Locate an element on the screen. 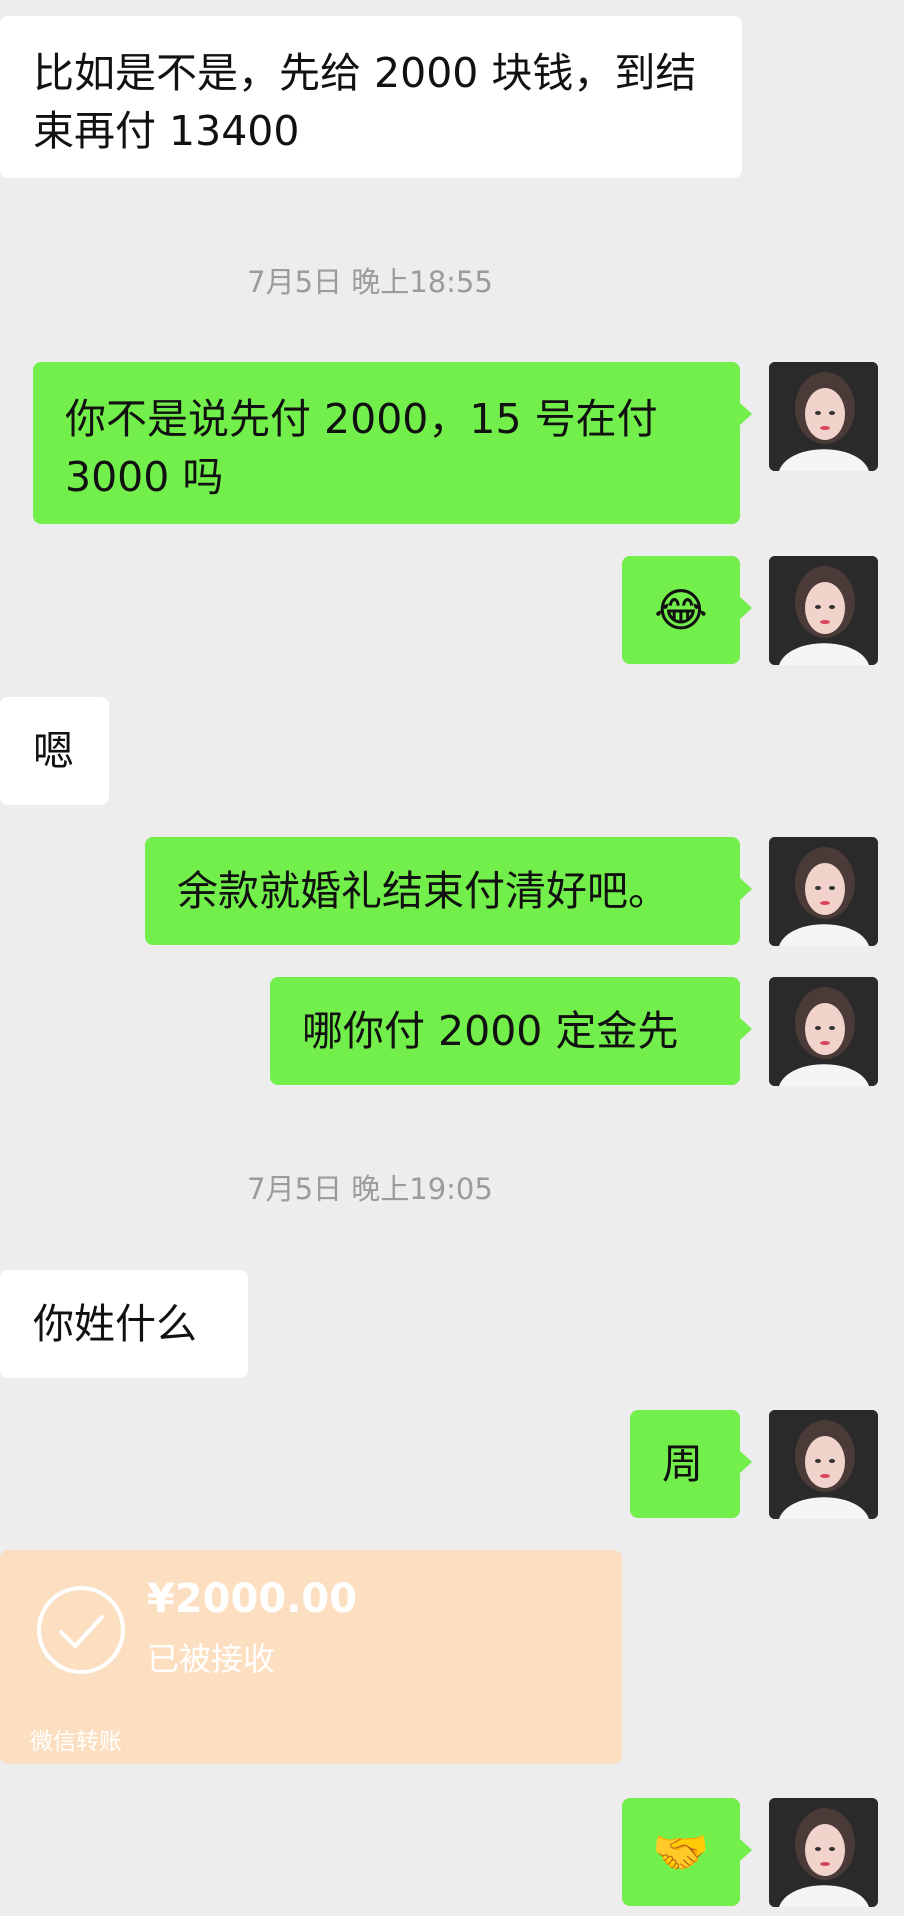  message-bubble-outgoing: 周 is located at coordinates (691, 1464).